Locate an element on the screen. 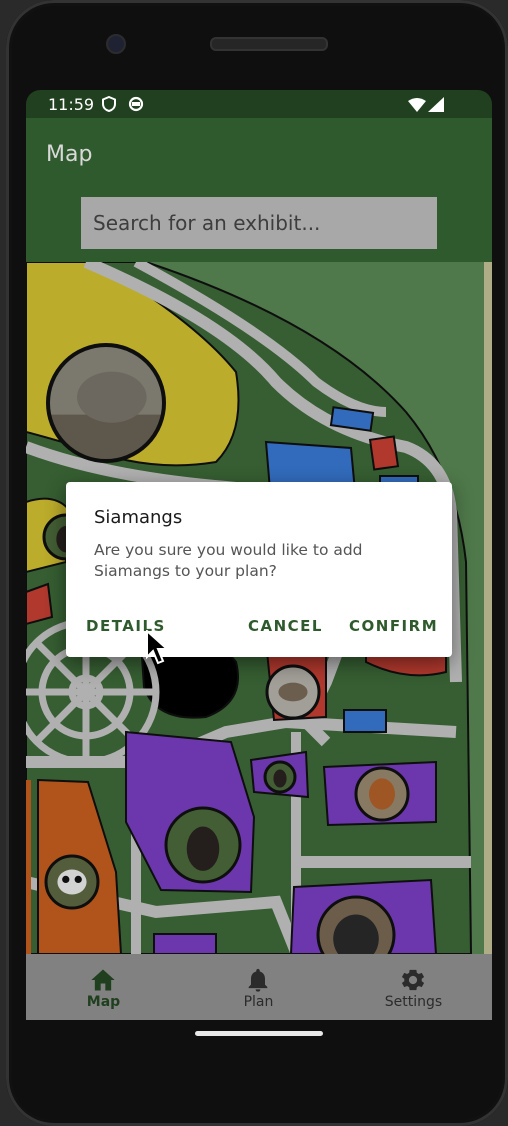 This screenshot has height=1126, width=508. front-camera is located at coordinates (116, 44).